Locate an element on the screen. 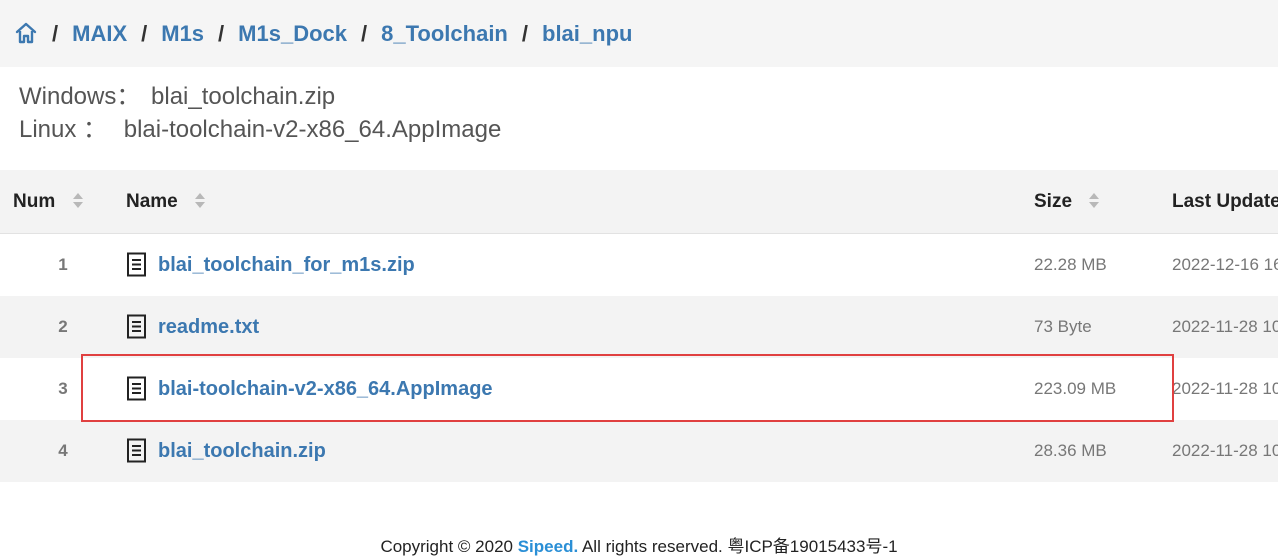  column-header-name: Name is located at coordinates (580, 202).